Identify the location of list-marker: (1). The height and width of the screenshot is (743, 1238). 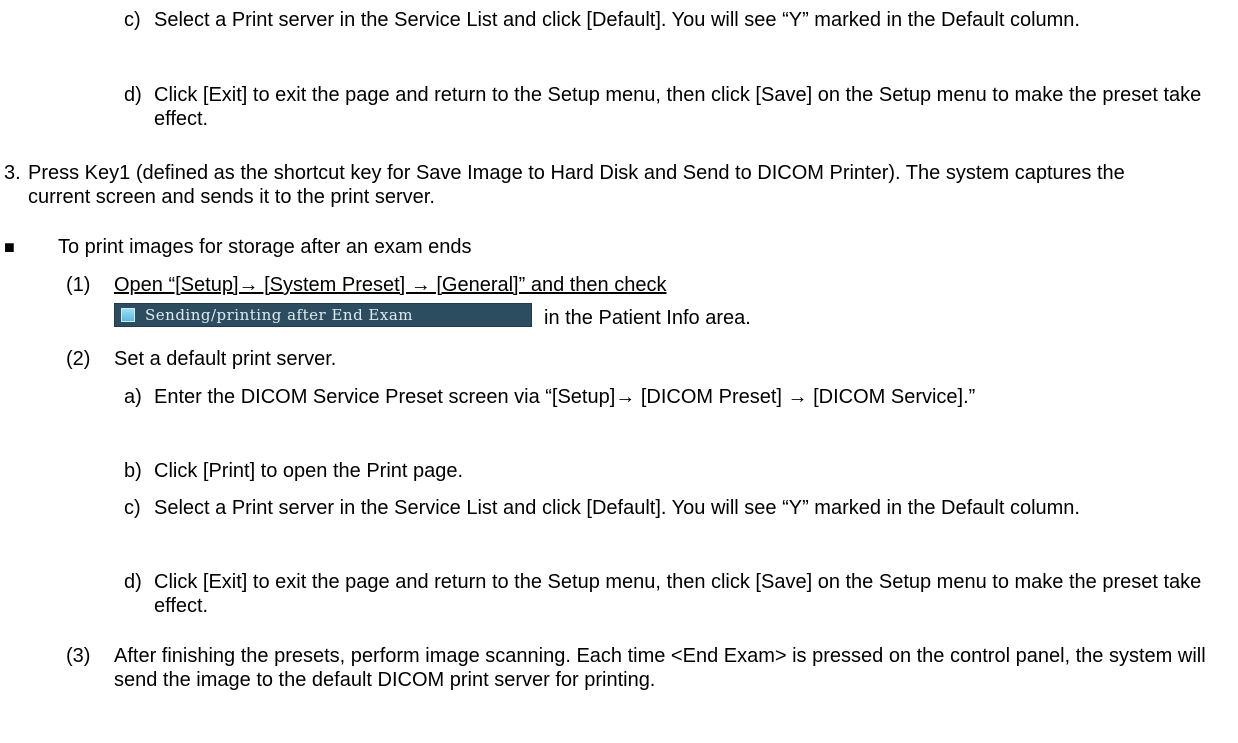
(78, 285).